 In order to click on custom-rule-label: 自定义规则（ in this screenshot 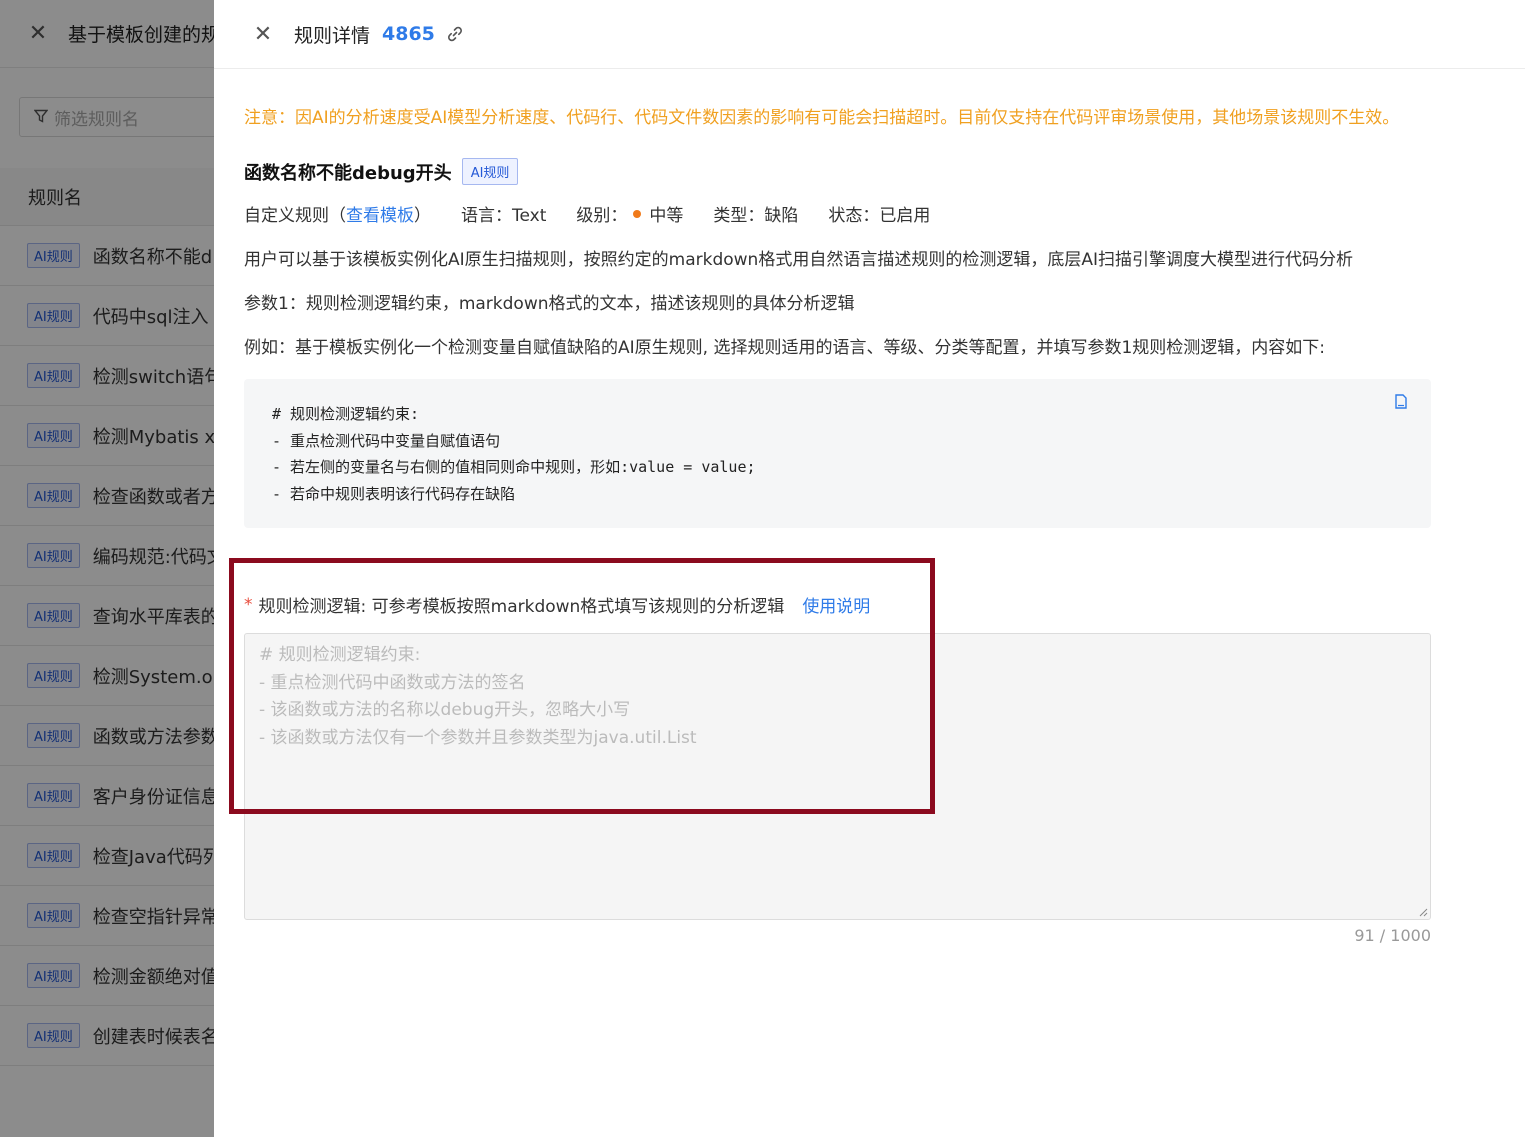, I will do `click(295, 216)`.